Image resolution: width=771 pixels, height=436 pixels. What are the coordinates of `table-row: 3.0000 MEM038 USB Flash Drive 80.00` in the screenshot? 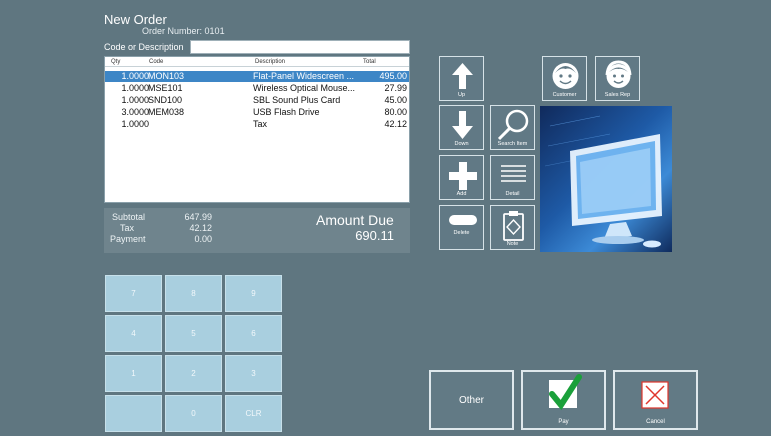 It's located at (257, 112).